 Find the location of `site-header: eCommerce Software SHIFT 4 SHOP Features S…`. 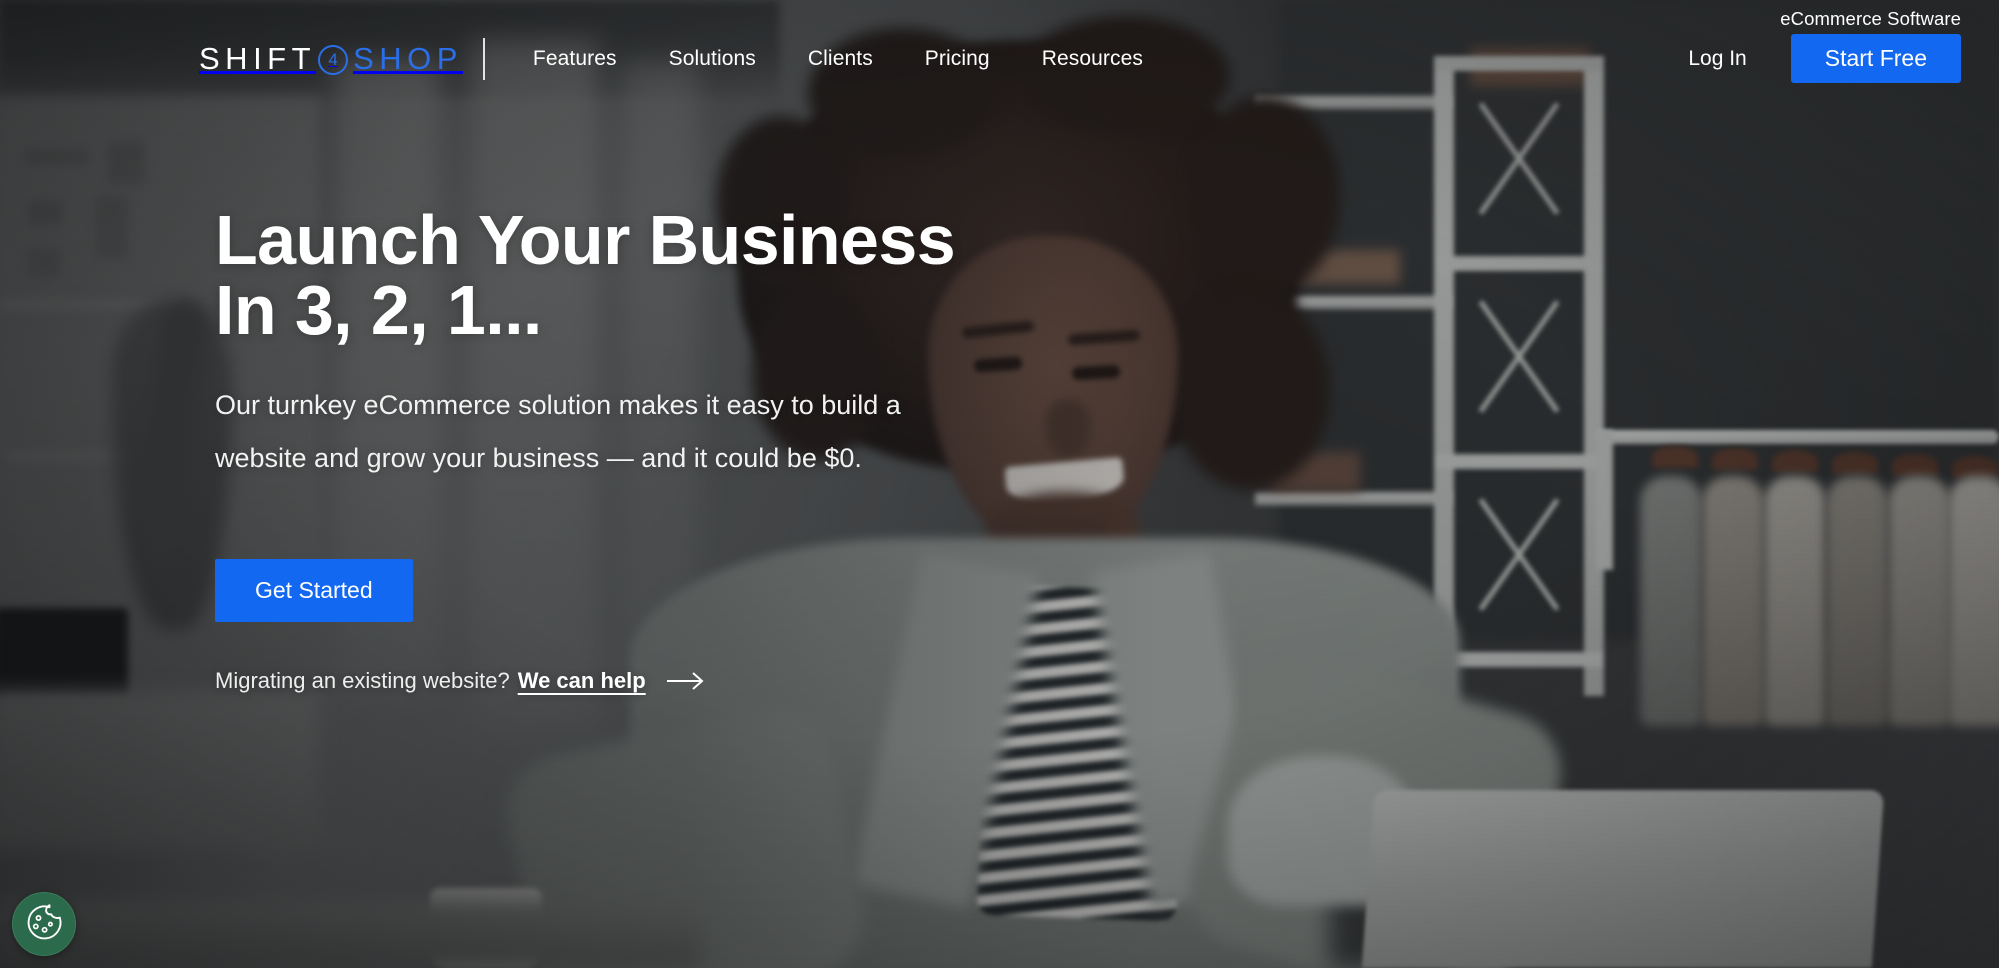

site-header: eCommerce Software SHIFT 4 SHOP Features S… is located at coordinates (999, 52).